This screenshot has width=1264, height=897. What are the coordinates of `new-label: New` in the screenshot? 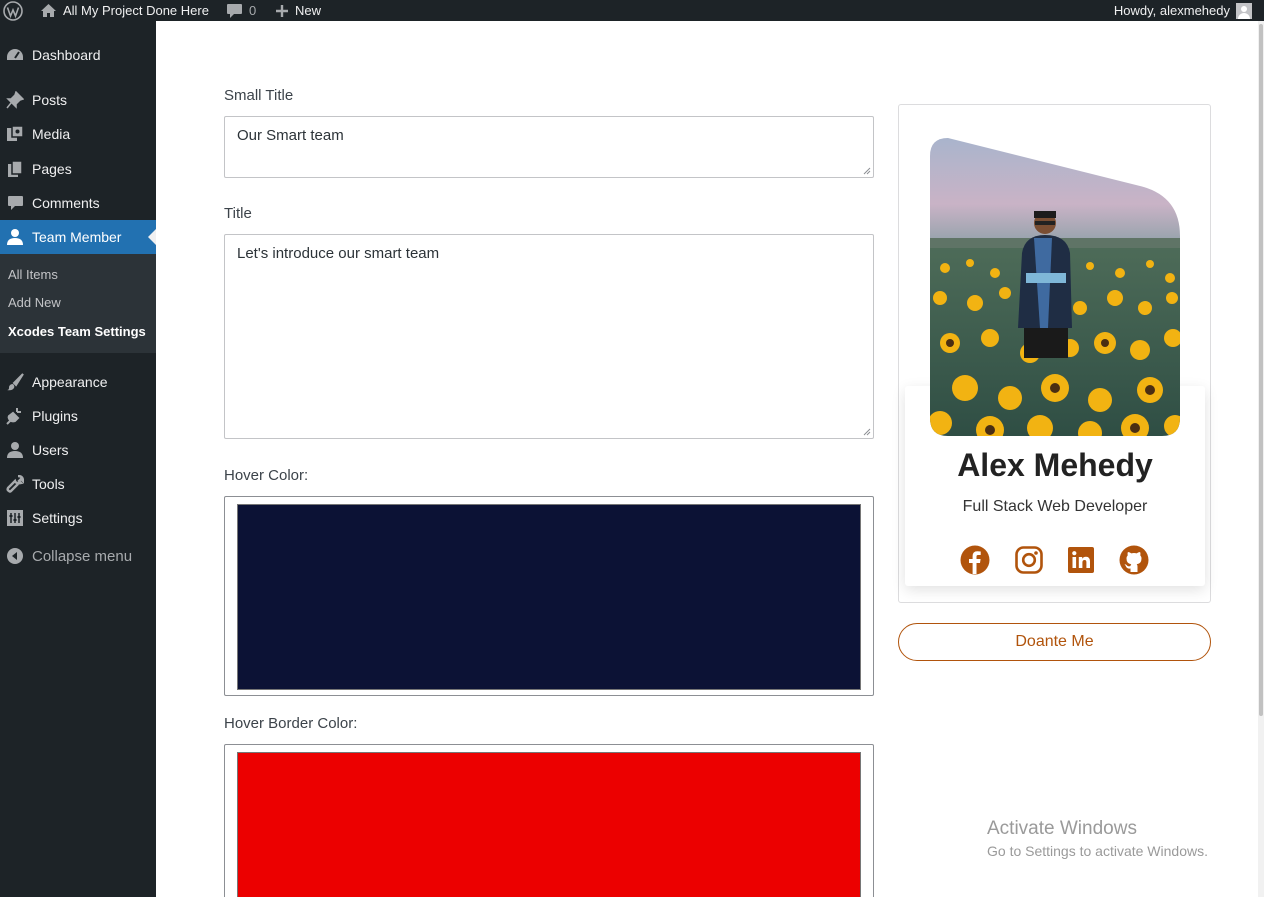 It's located at (308, 10).